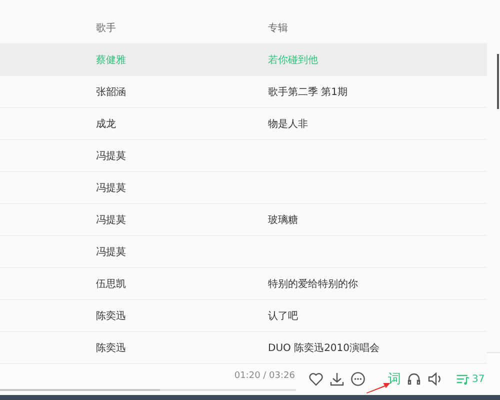 The width and height of the screenshot is (500, 400). What do you see at coordinates (283, 220) in the screenshot?
I see `album-cell-text: 玻璃糖` at bounding box center [283, 220].